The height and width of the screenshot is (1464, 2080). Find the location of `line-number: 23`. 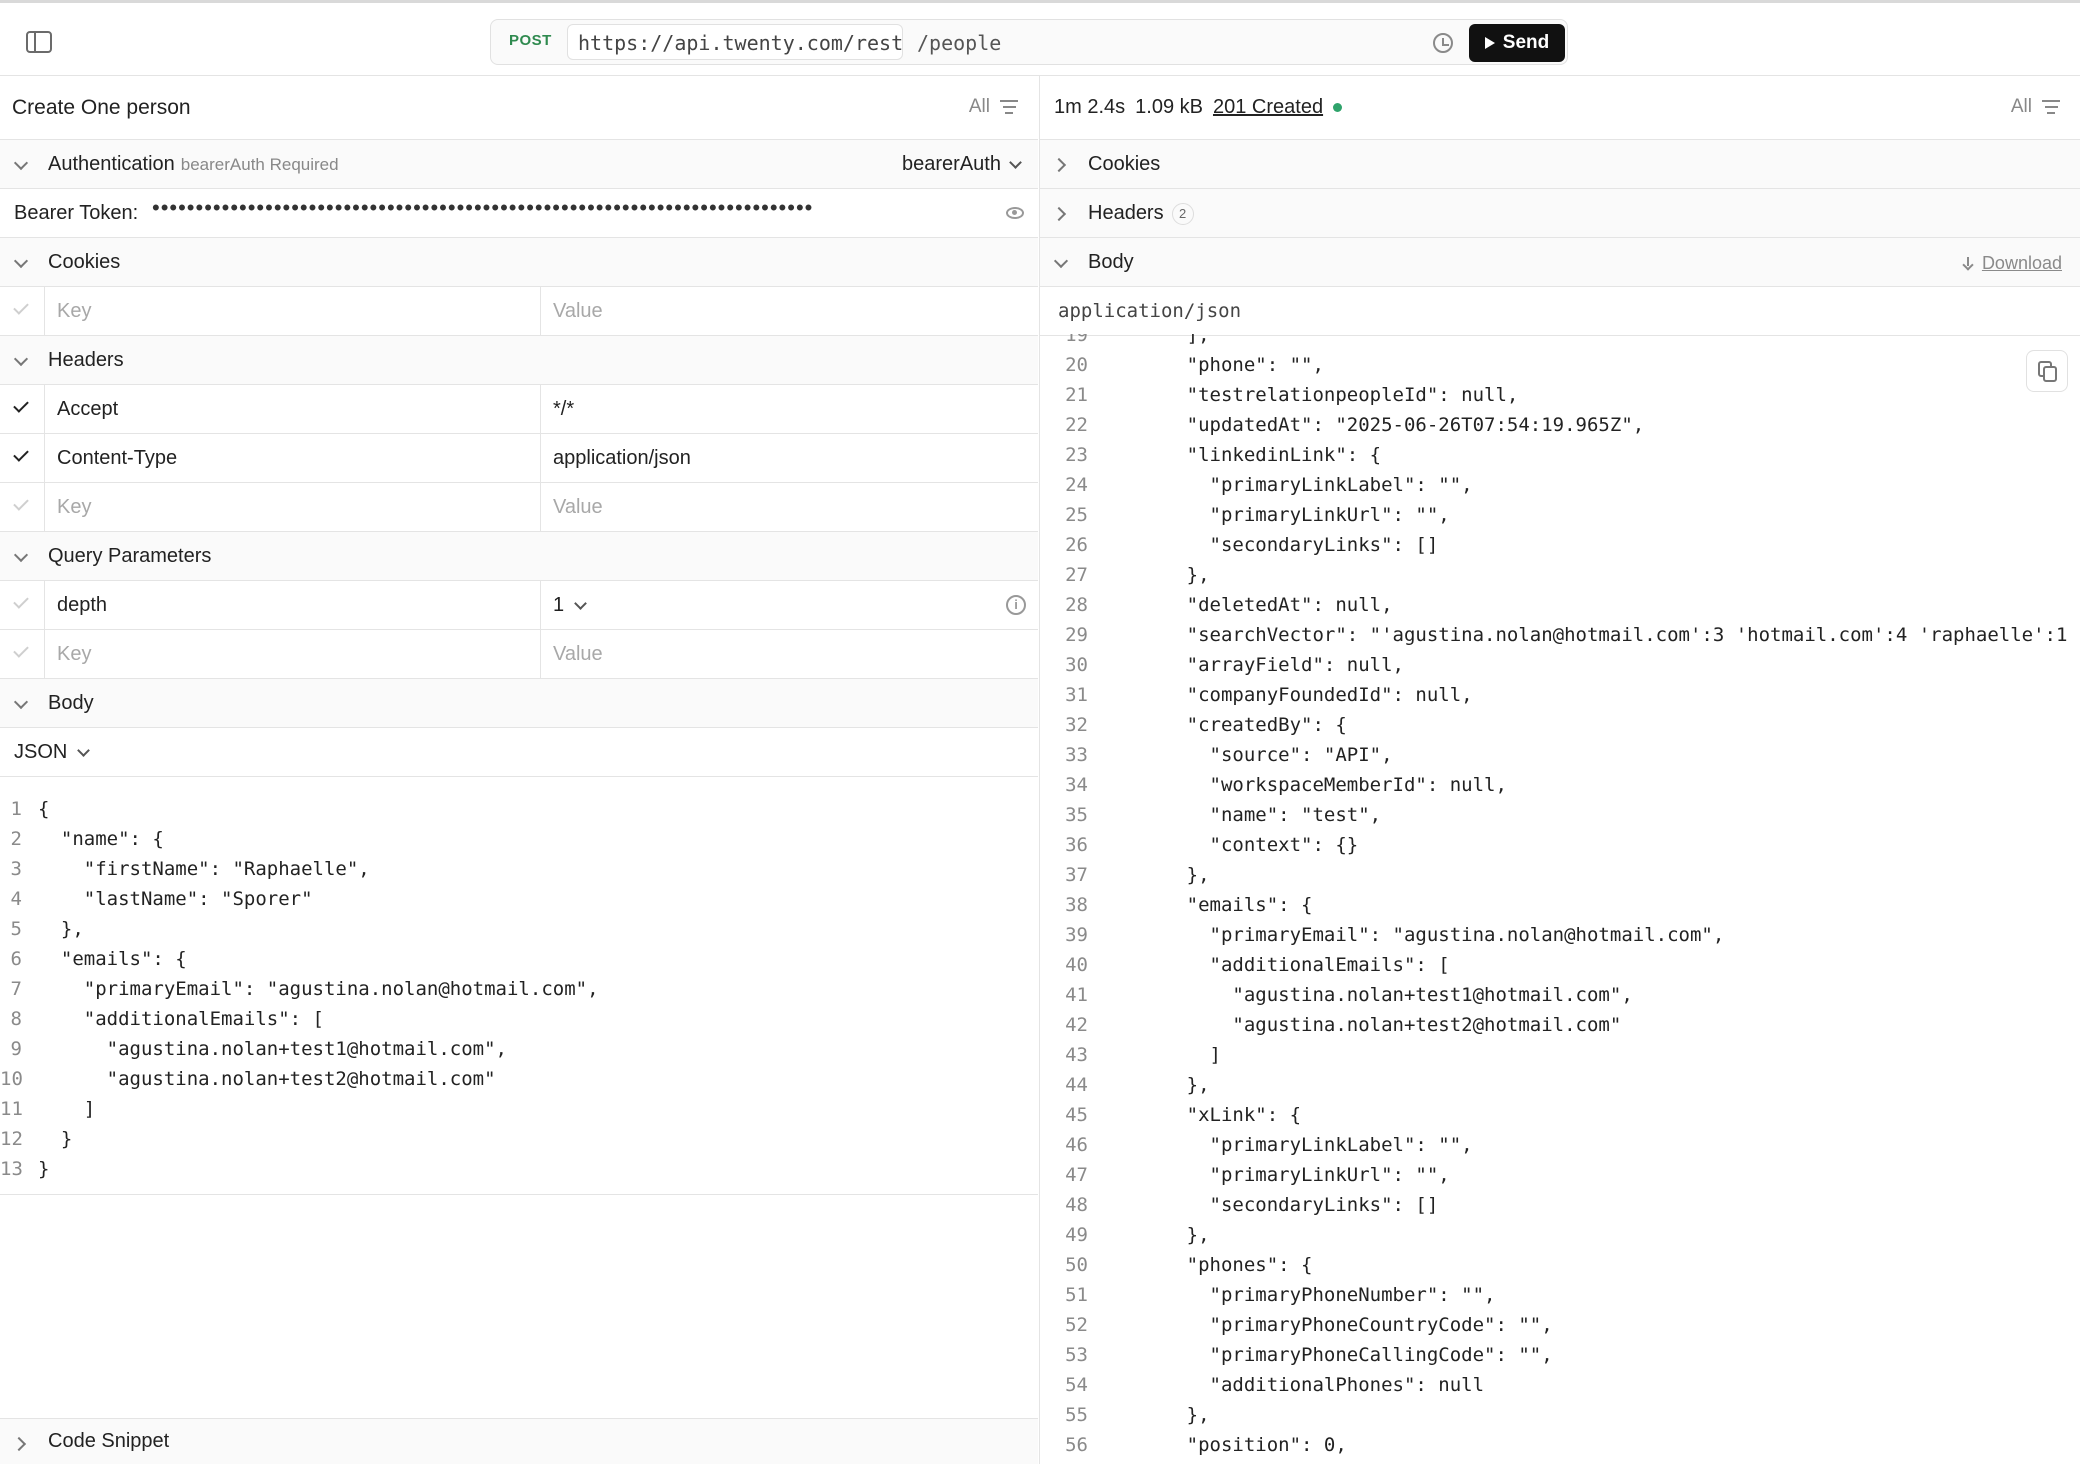

line-number: 23 is located at coordinates (1076, 455).